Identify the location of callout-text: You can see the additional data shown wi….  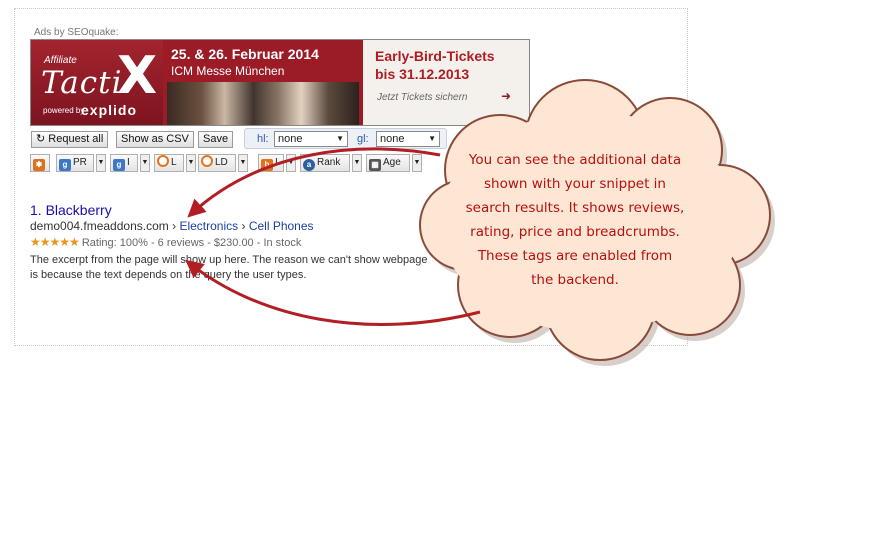
(575, 220).